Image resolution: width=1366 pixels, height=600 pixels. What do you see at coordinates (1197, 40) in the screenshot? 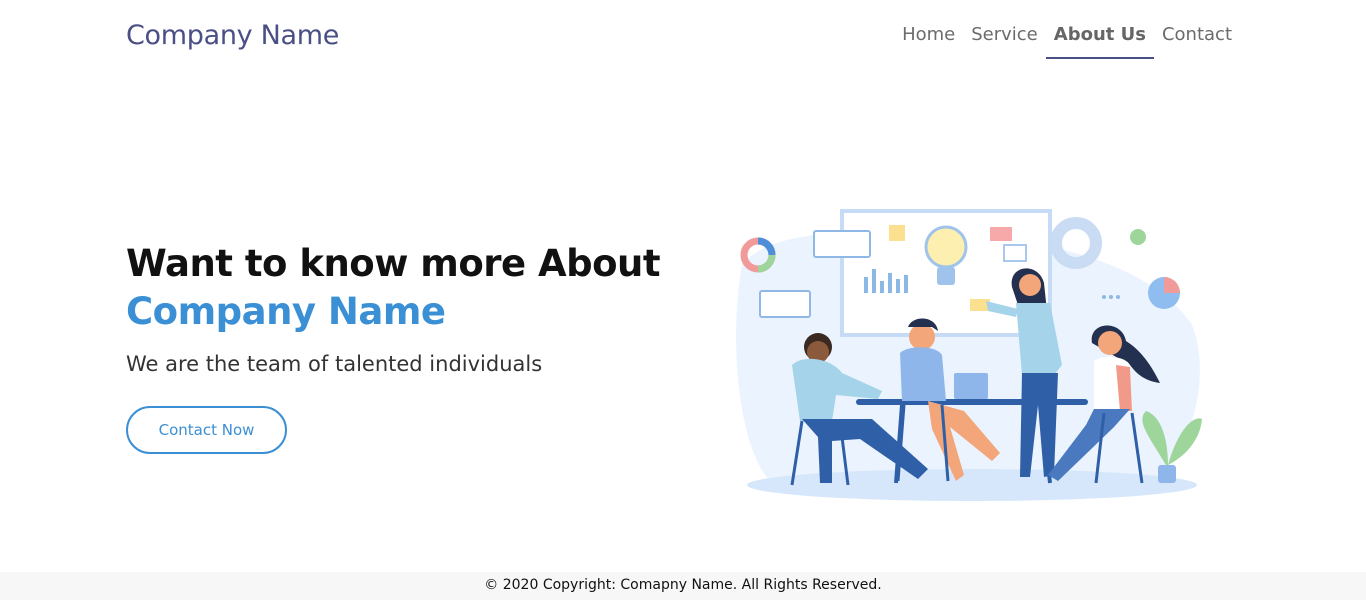
I see `nav-contact: Contact` at bounding box center [1197, 40].